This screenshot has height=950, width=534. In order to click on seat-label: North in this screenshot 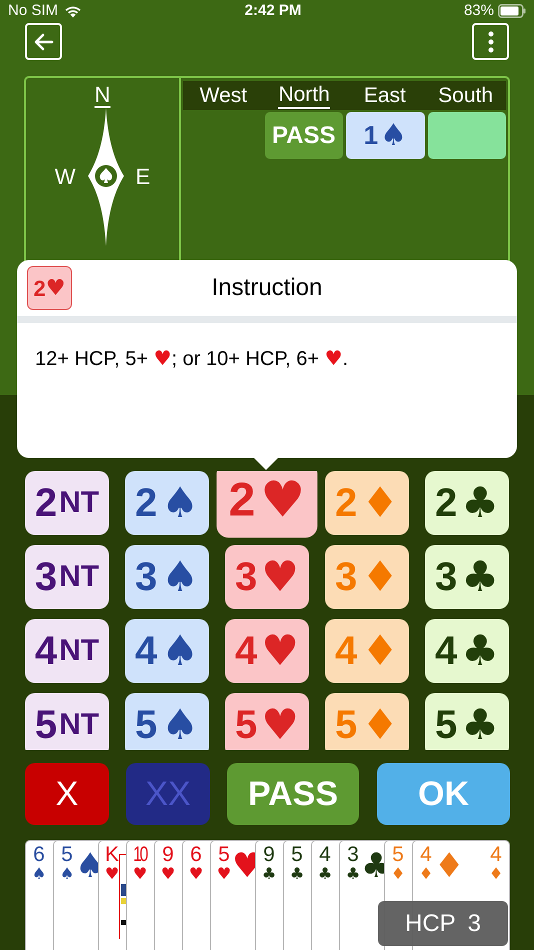, I will do `click(304, 95)`.